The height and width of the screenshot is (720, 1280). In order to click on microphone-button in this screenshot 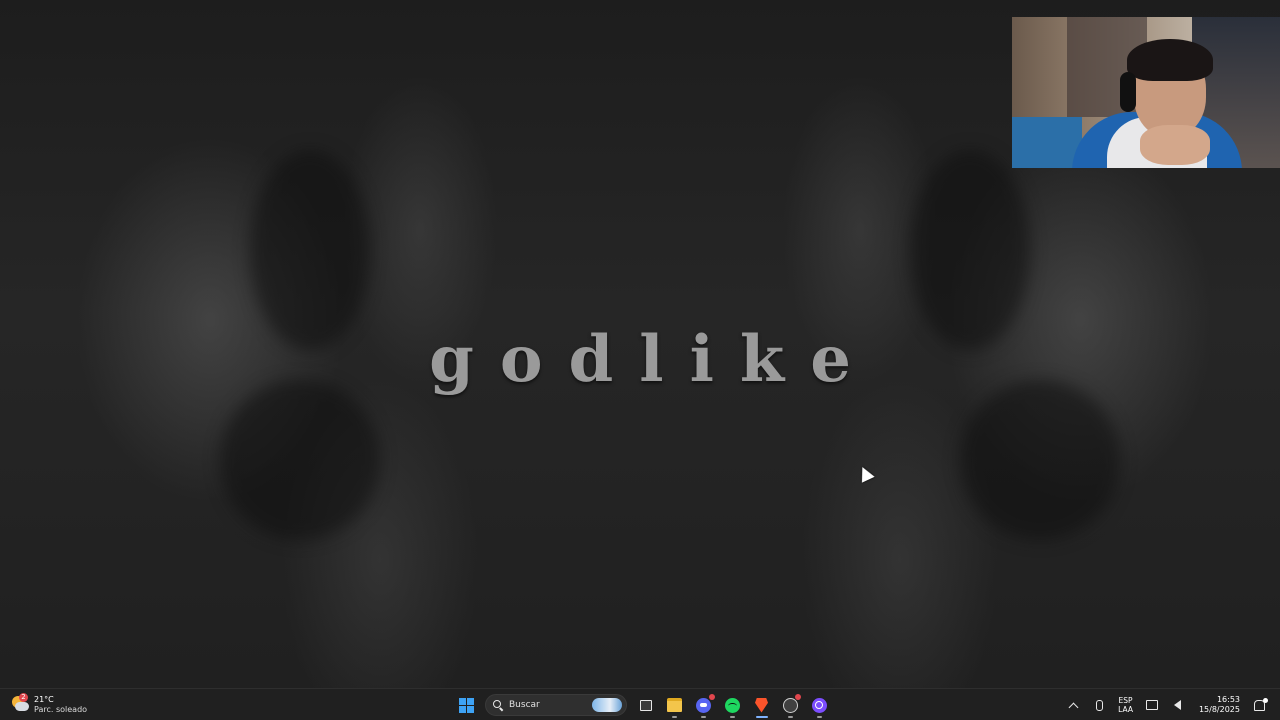, I will do `click(1099, 705)`.